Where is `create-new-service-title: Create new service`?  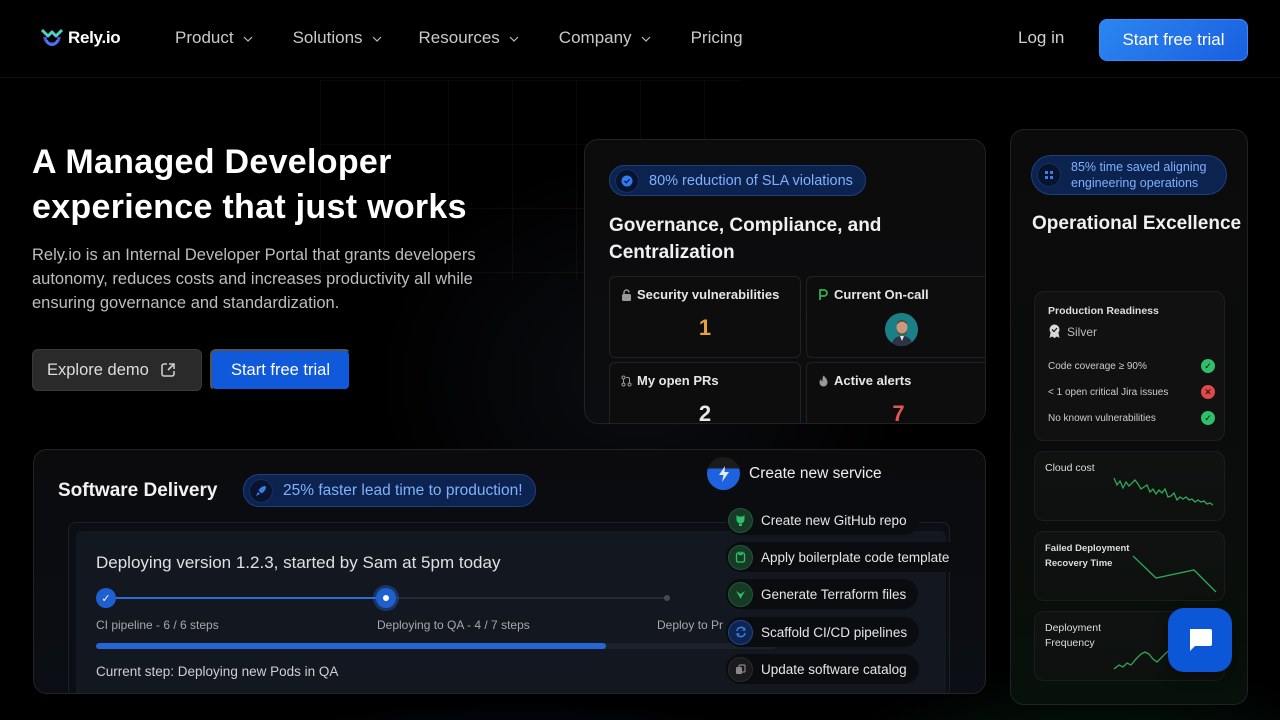 create-new-service-title: Create new service is located at coordinates (815, 473).